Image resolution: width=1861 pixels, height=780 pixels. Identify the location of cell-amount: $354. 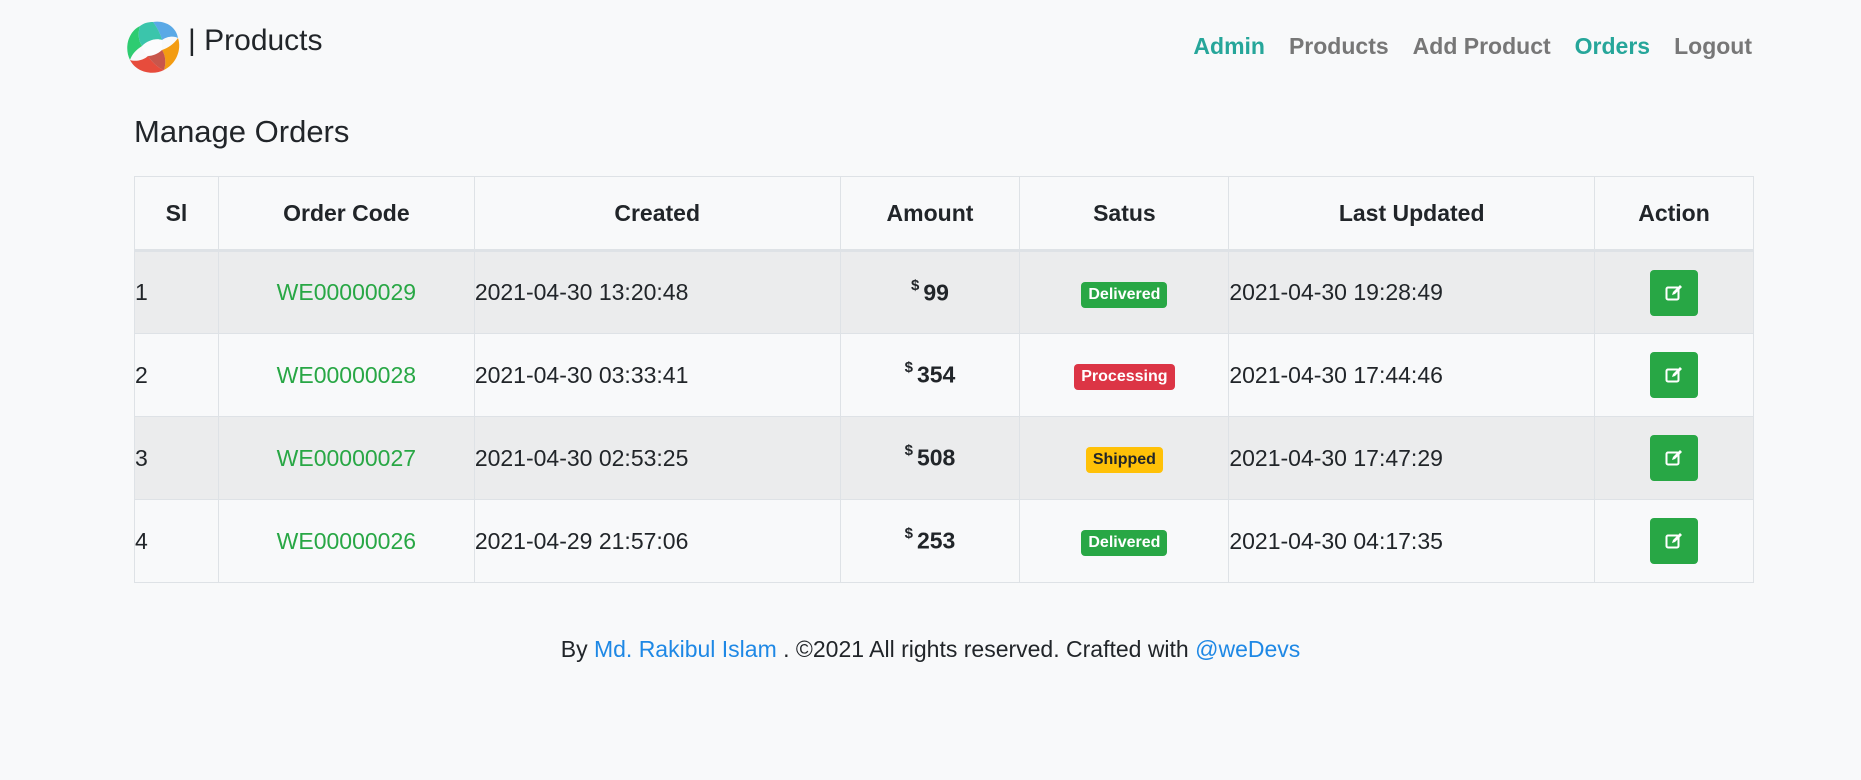
(930, 375).